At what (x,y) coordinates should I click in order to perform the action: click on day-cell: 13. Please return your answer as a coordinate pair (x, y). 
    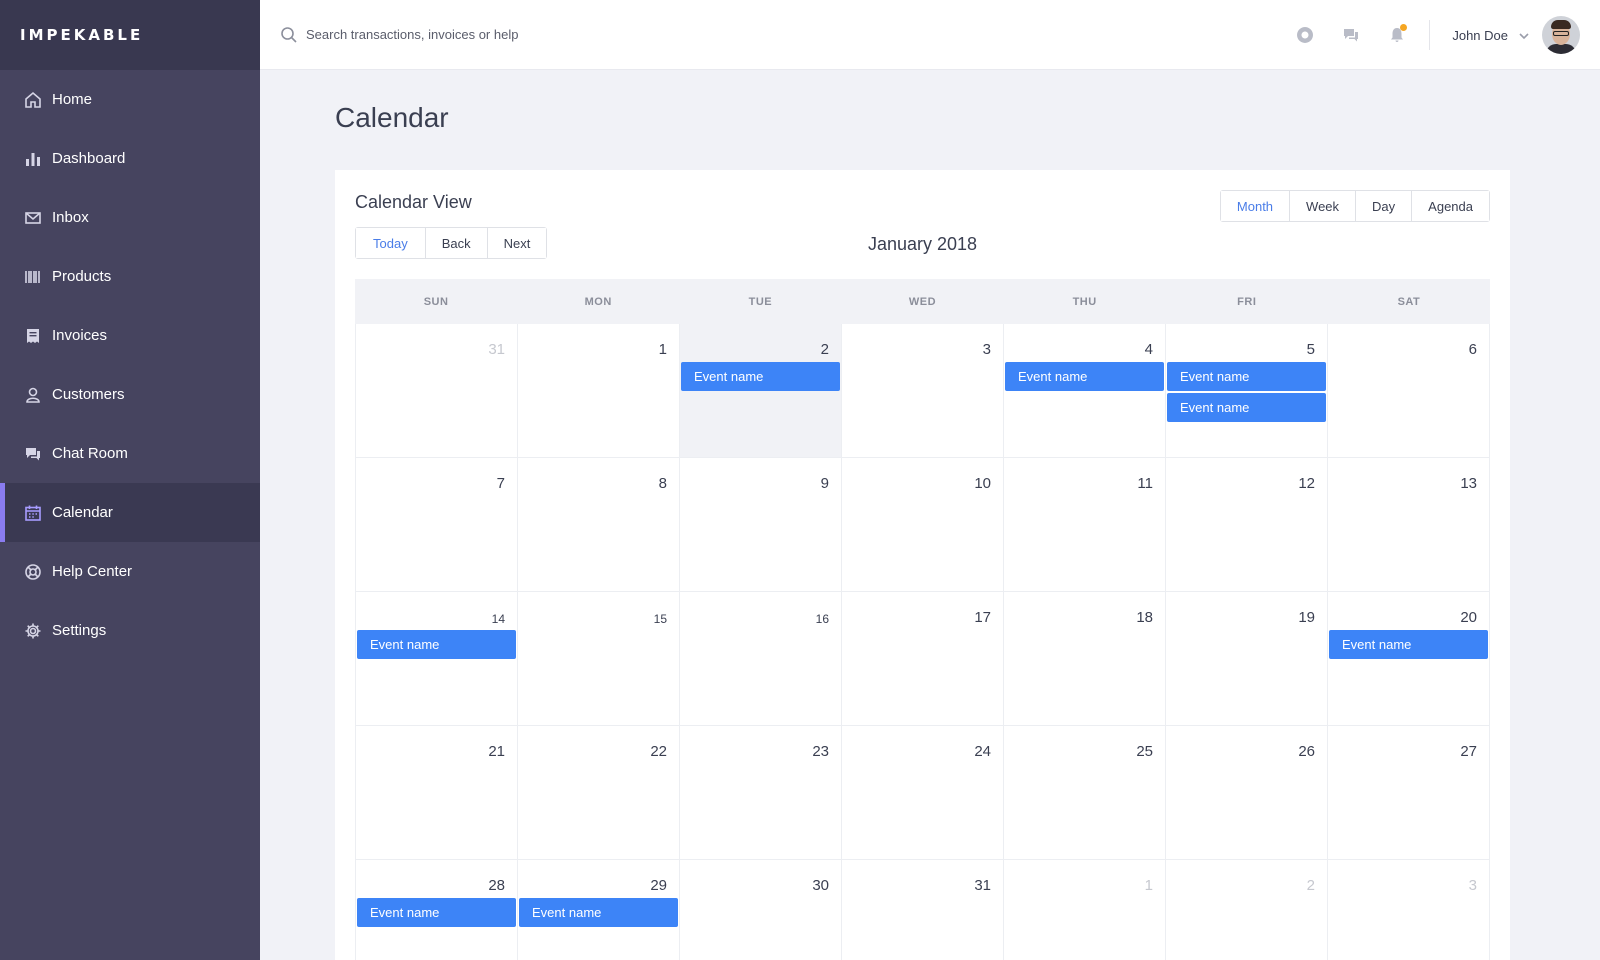
    Looking at the image, I should click on (1409, 524).